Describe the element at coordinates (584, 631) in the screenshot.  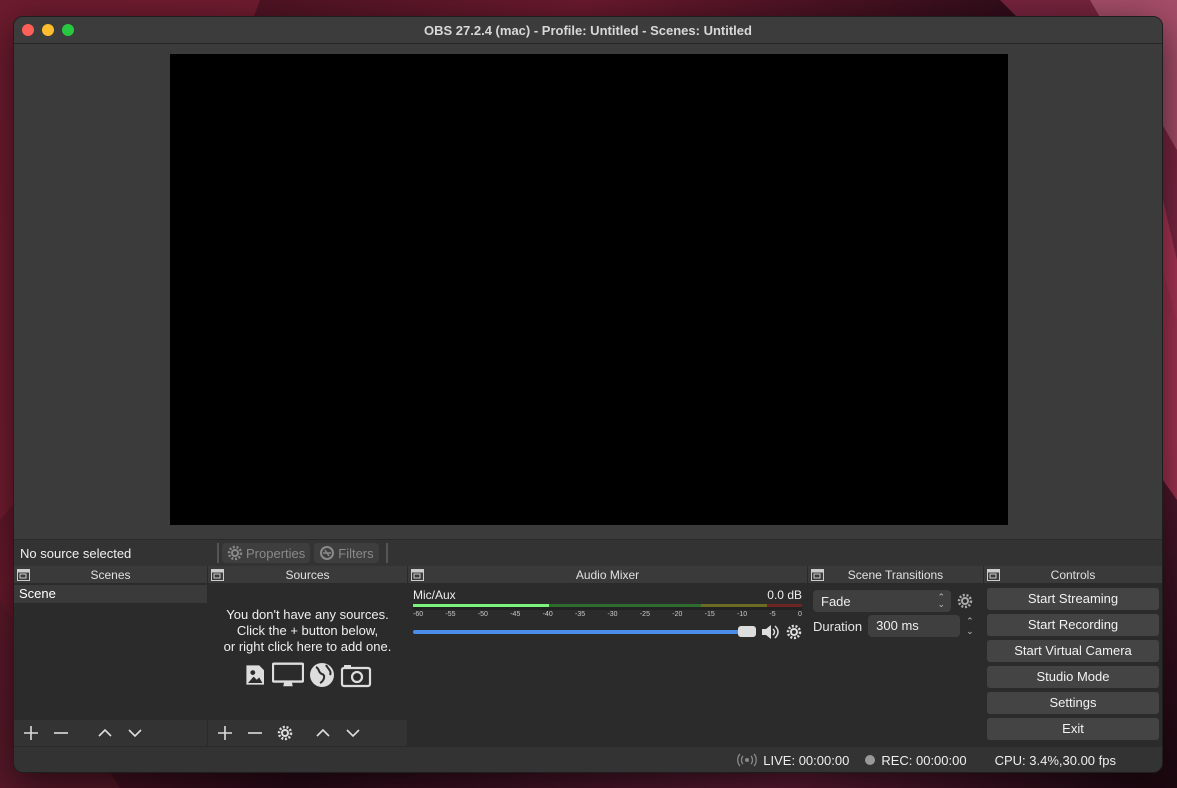
I see `volume-slider` at that location.